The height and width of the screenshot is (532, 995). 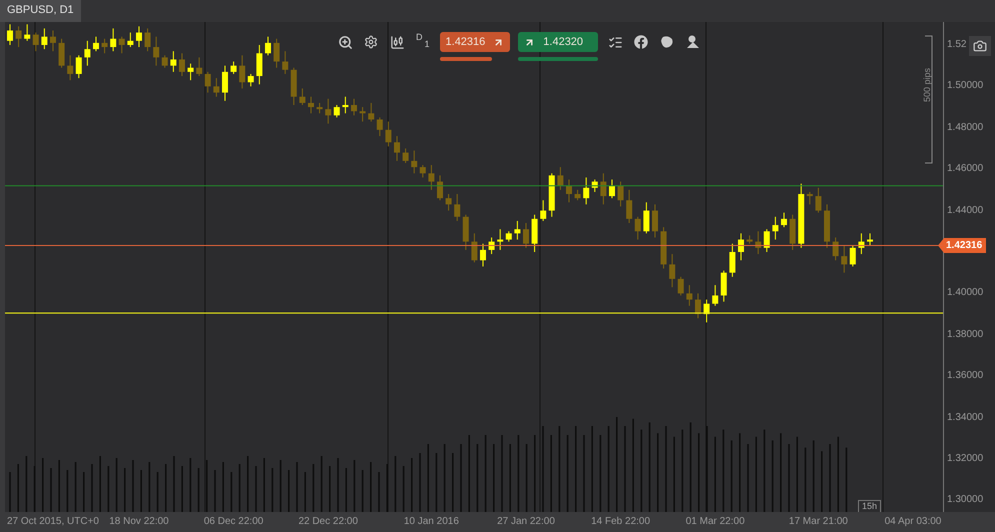 What do you see at coordinates (927, 85) in the screenshot?
I see `ruler-label: 500 pips` at bounding box center [927, 85].